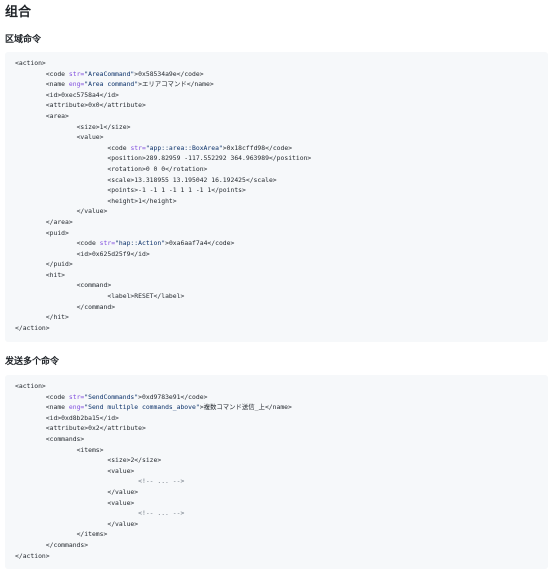  Describe the element at coordinates (159, 200) in the screenshot. I see `xml-close-tag: </height>` at that location.